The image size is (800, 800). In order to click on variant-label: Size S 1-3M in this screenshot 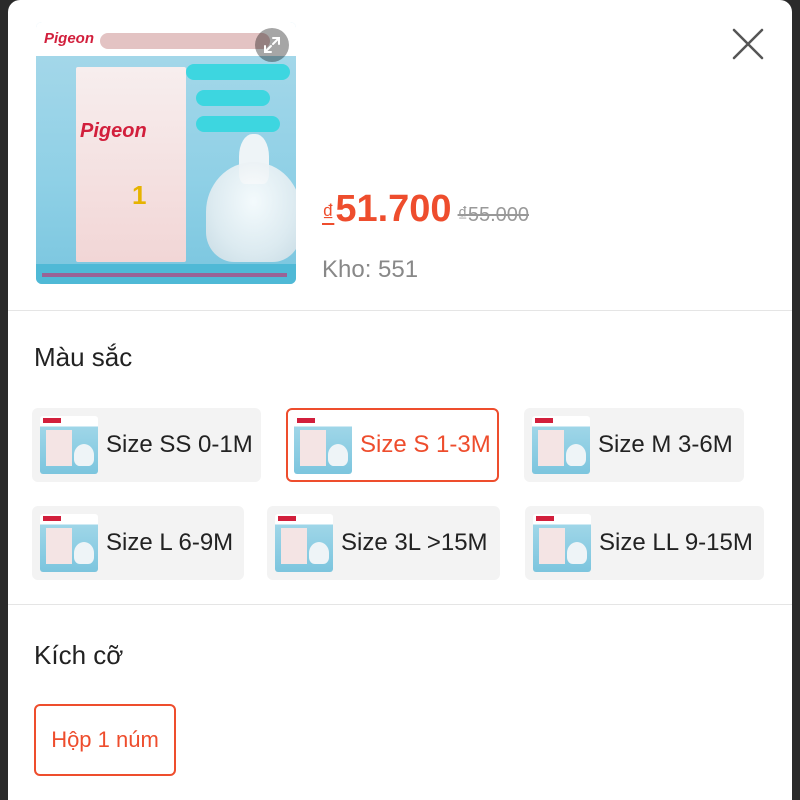, I will do `click(425, 444)`.